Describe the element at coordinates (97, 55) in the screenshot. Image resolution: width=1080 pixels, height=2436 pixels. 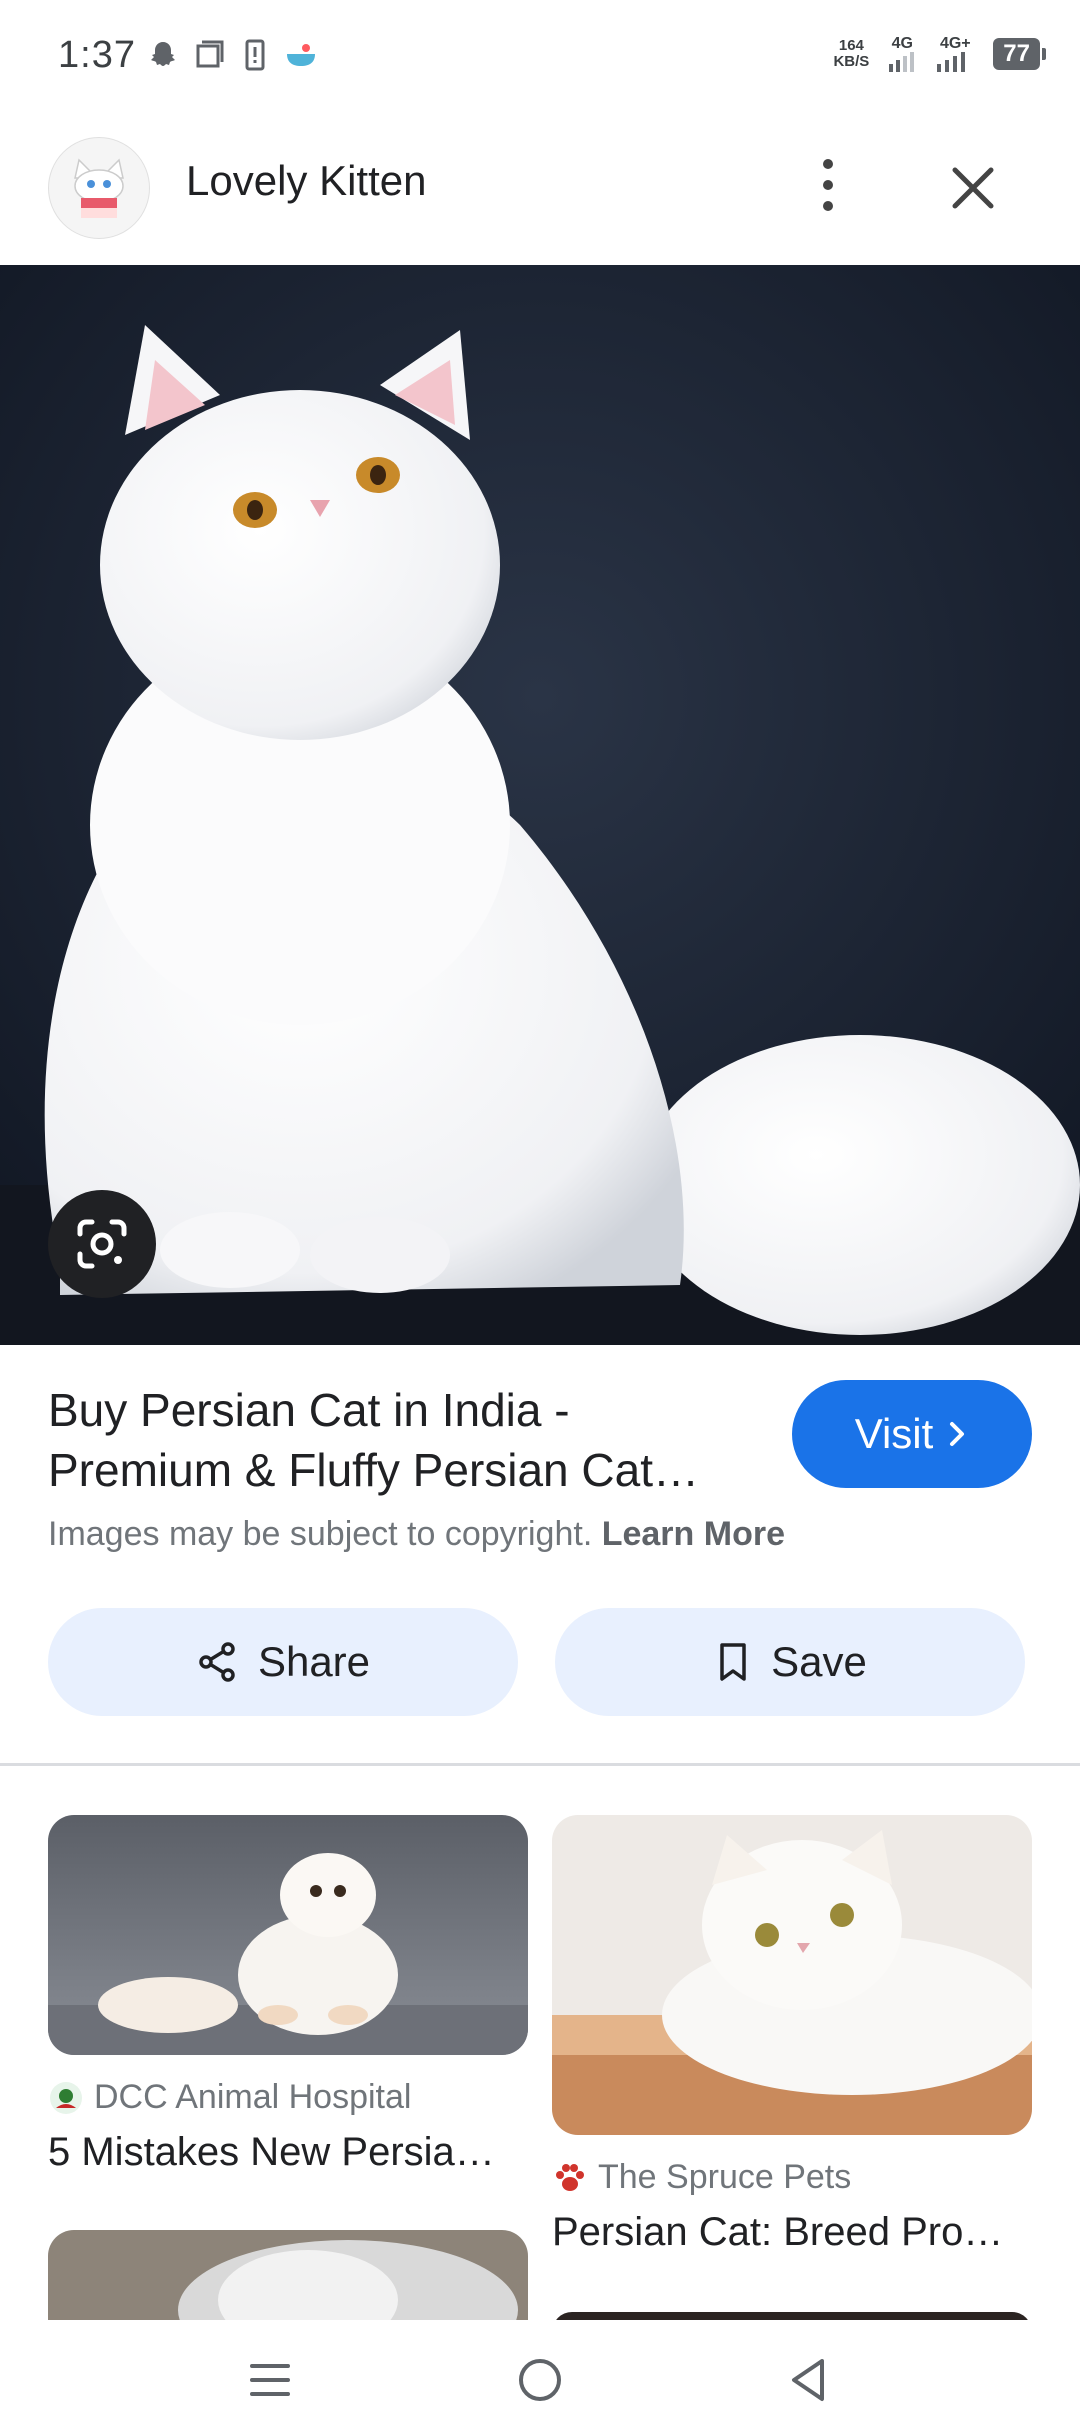
I see `status-time: 1:37` at that location.